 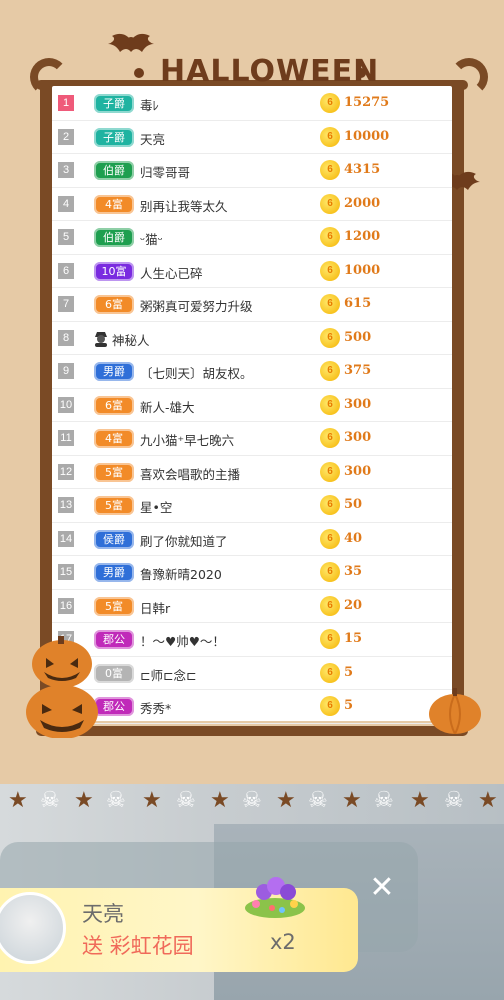 I want to click on level-badge: 10富, so click(x=114, y=271).